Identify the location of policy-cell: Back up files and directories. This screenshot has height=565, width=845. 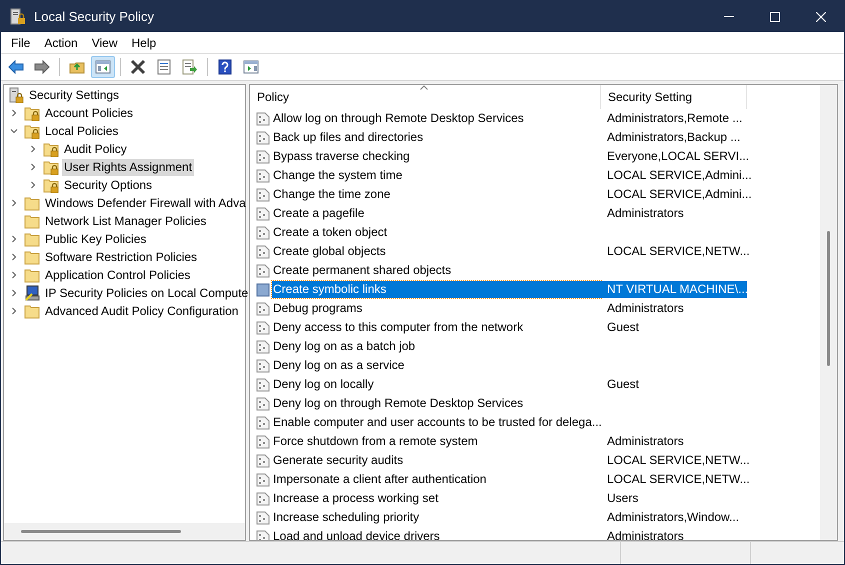
(436, 137).